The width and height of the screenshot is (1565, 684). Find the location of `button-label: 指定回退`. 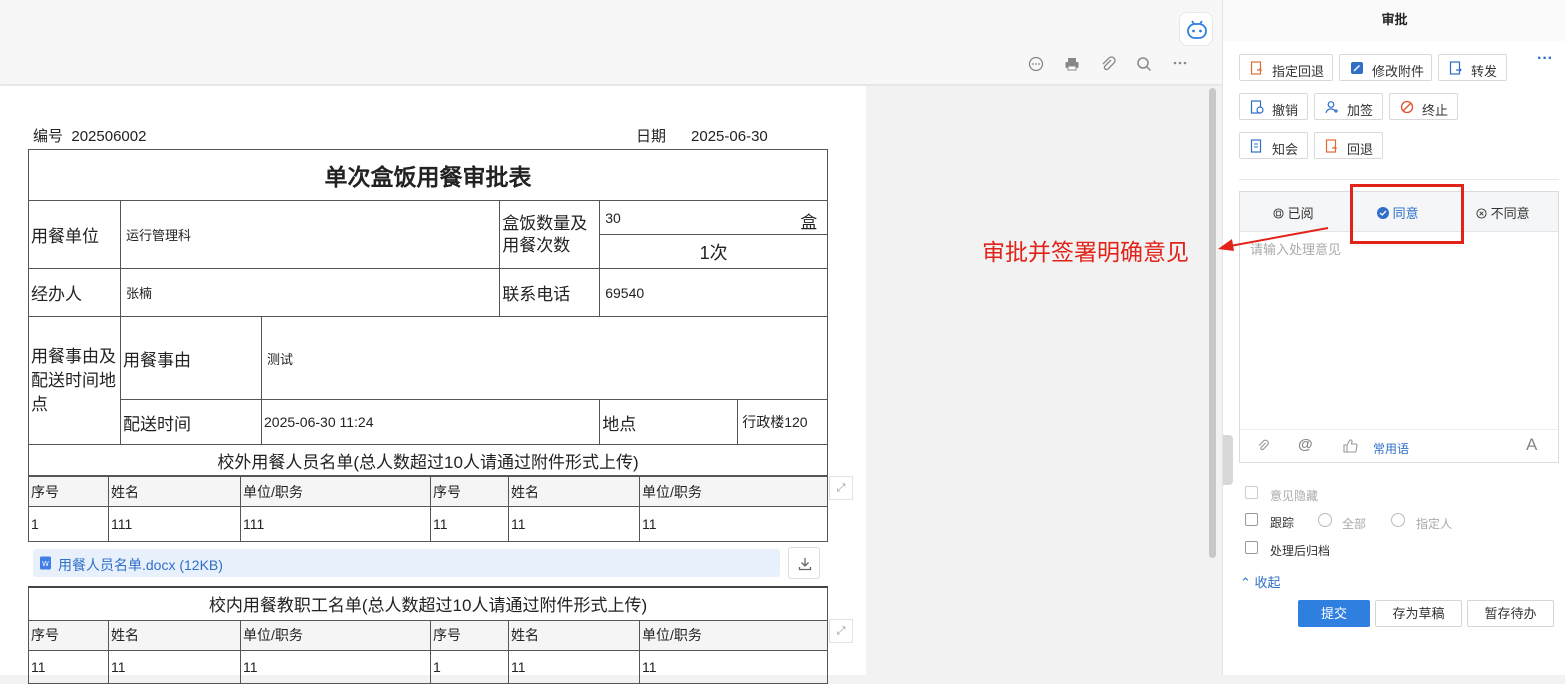

button-label: 指定回退 is located at coordinates (1298, 71).